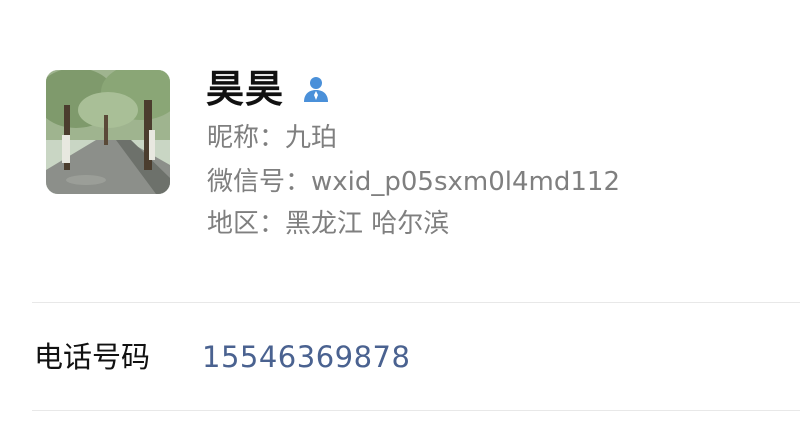 The image size is (800, 424). Describe the element at coordinates (316, 89) in the screenshot. I see `male-user-icon` at that location.